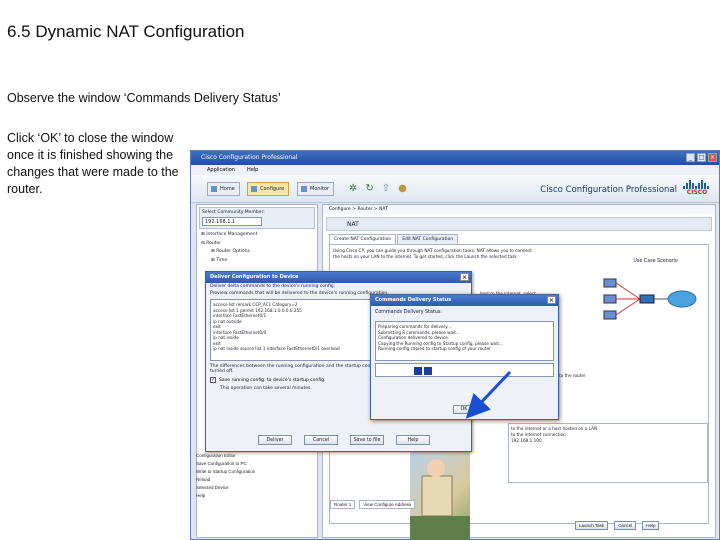 The width and height of the screenshot is (720, 540). I want to click on cancel-task-button: Cancel, so click(625, 525).